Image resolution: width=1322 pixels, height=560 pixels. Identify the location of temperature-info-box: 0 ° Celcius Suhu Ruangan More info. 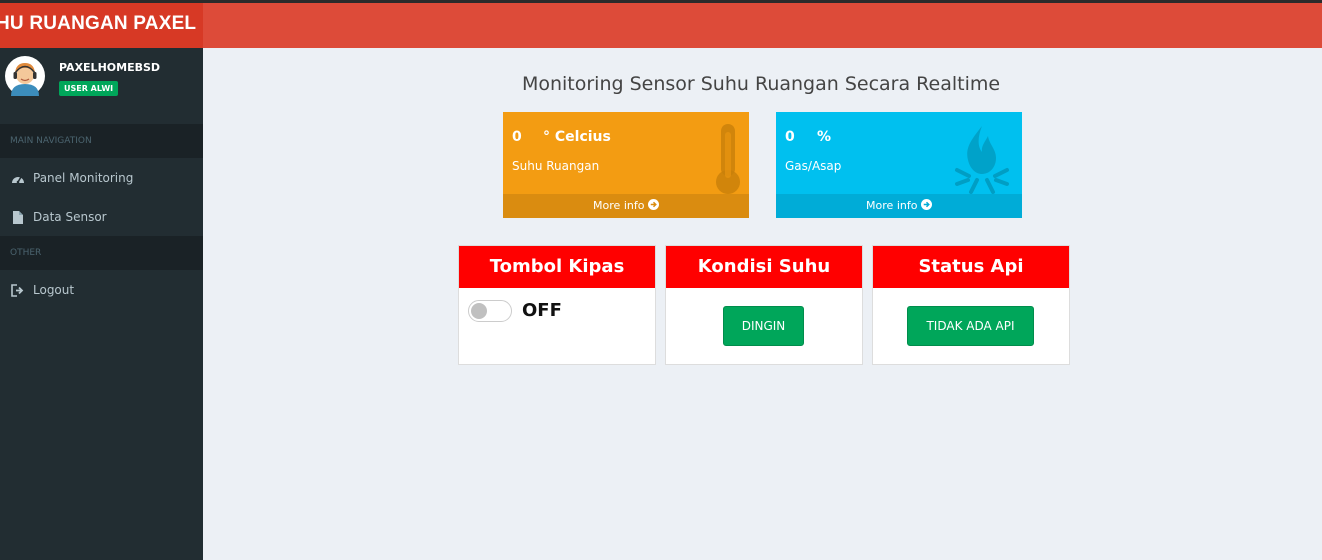
(626, 165).